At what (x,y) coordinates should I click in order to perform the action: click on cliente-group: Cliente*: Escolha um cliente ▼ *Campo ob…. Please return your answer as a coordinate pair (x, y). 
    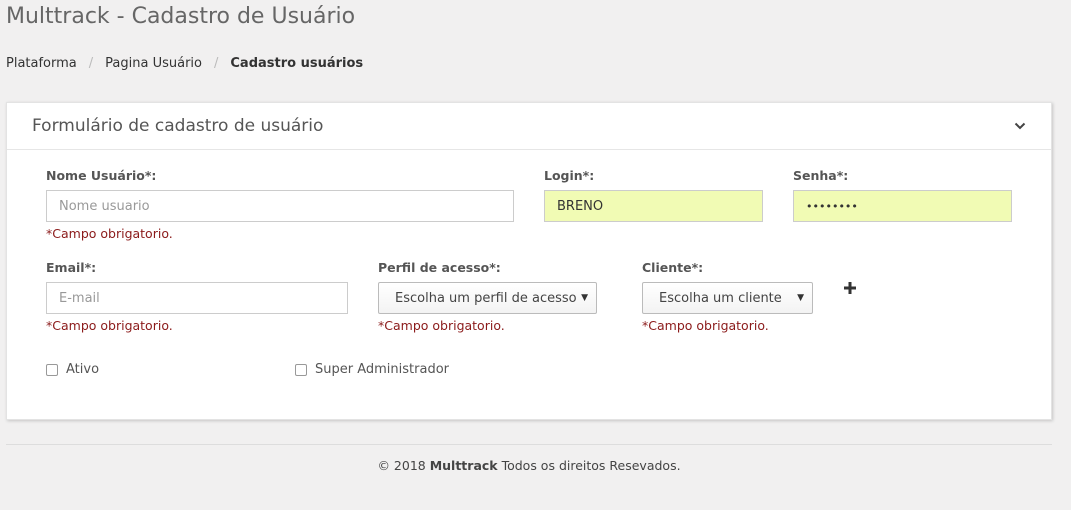
    Looking at the image, I should click on (728, 296).